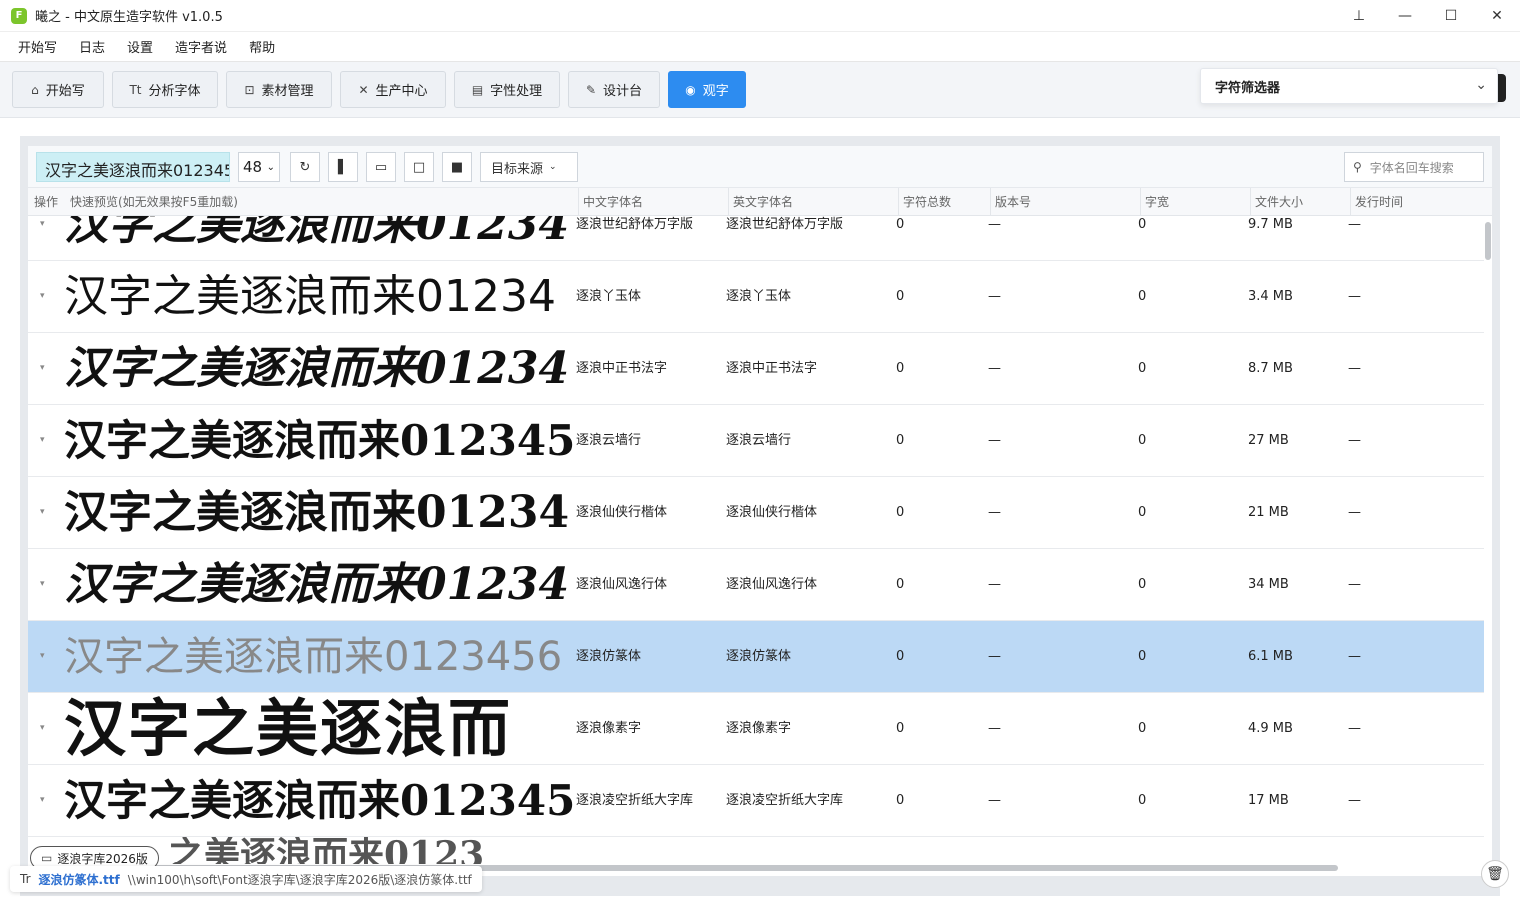  Describe the element at coordinates (623, 91) in the screenshot. I see `design-desk-label: 设计台` at that location.